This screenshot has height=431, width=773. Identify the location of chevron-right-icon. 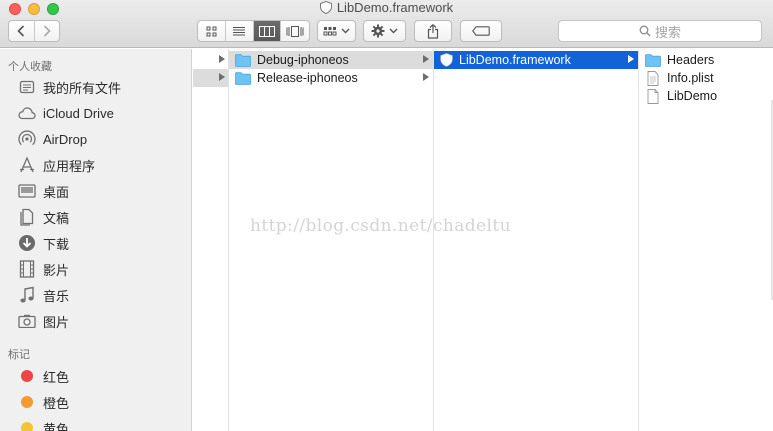
(47, 31).